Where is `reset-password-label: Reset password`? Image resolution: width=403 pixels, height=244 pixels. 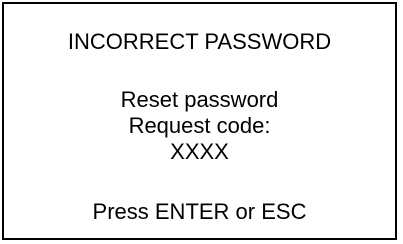
reset-password-label: Reset password is located at coordinates (199, 99).